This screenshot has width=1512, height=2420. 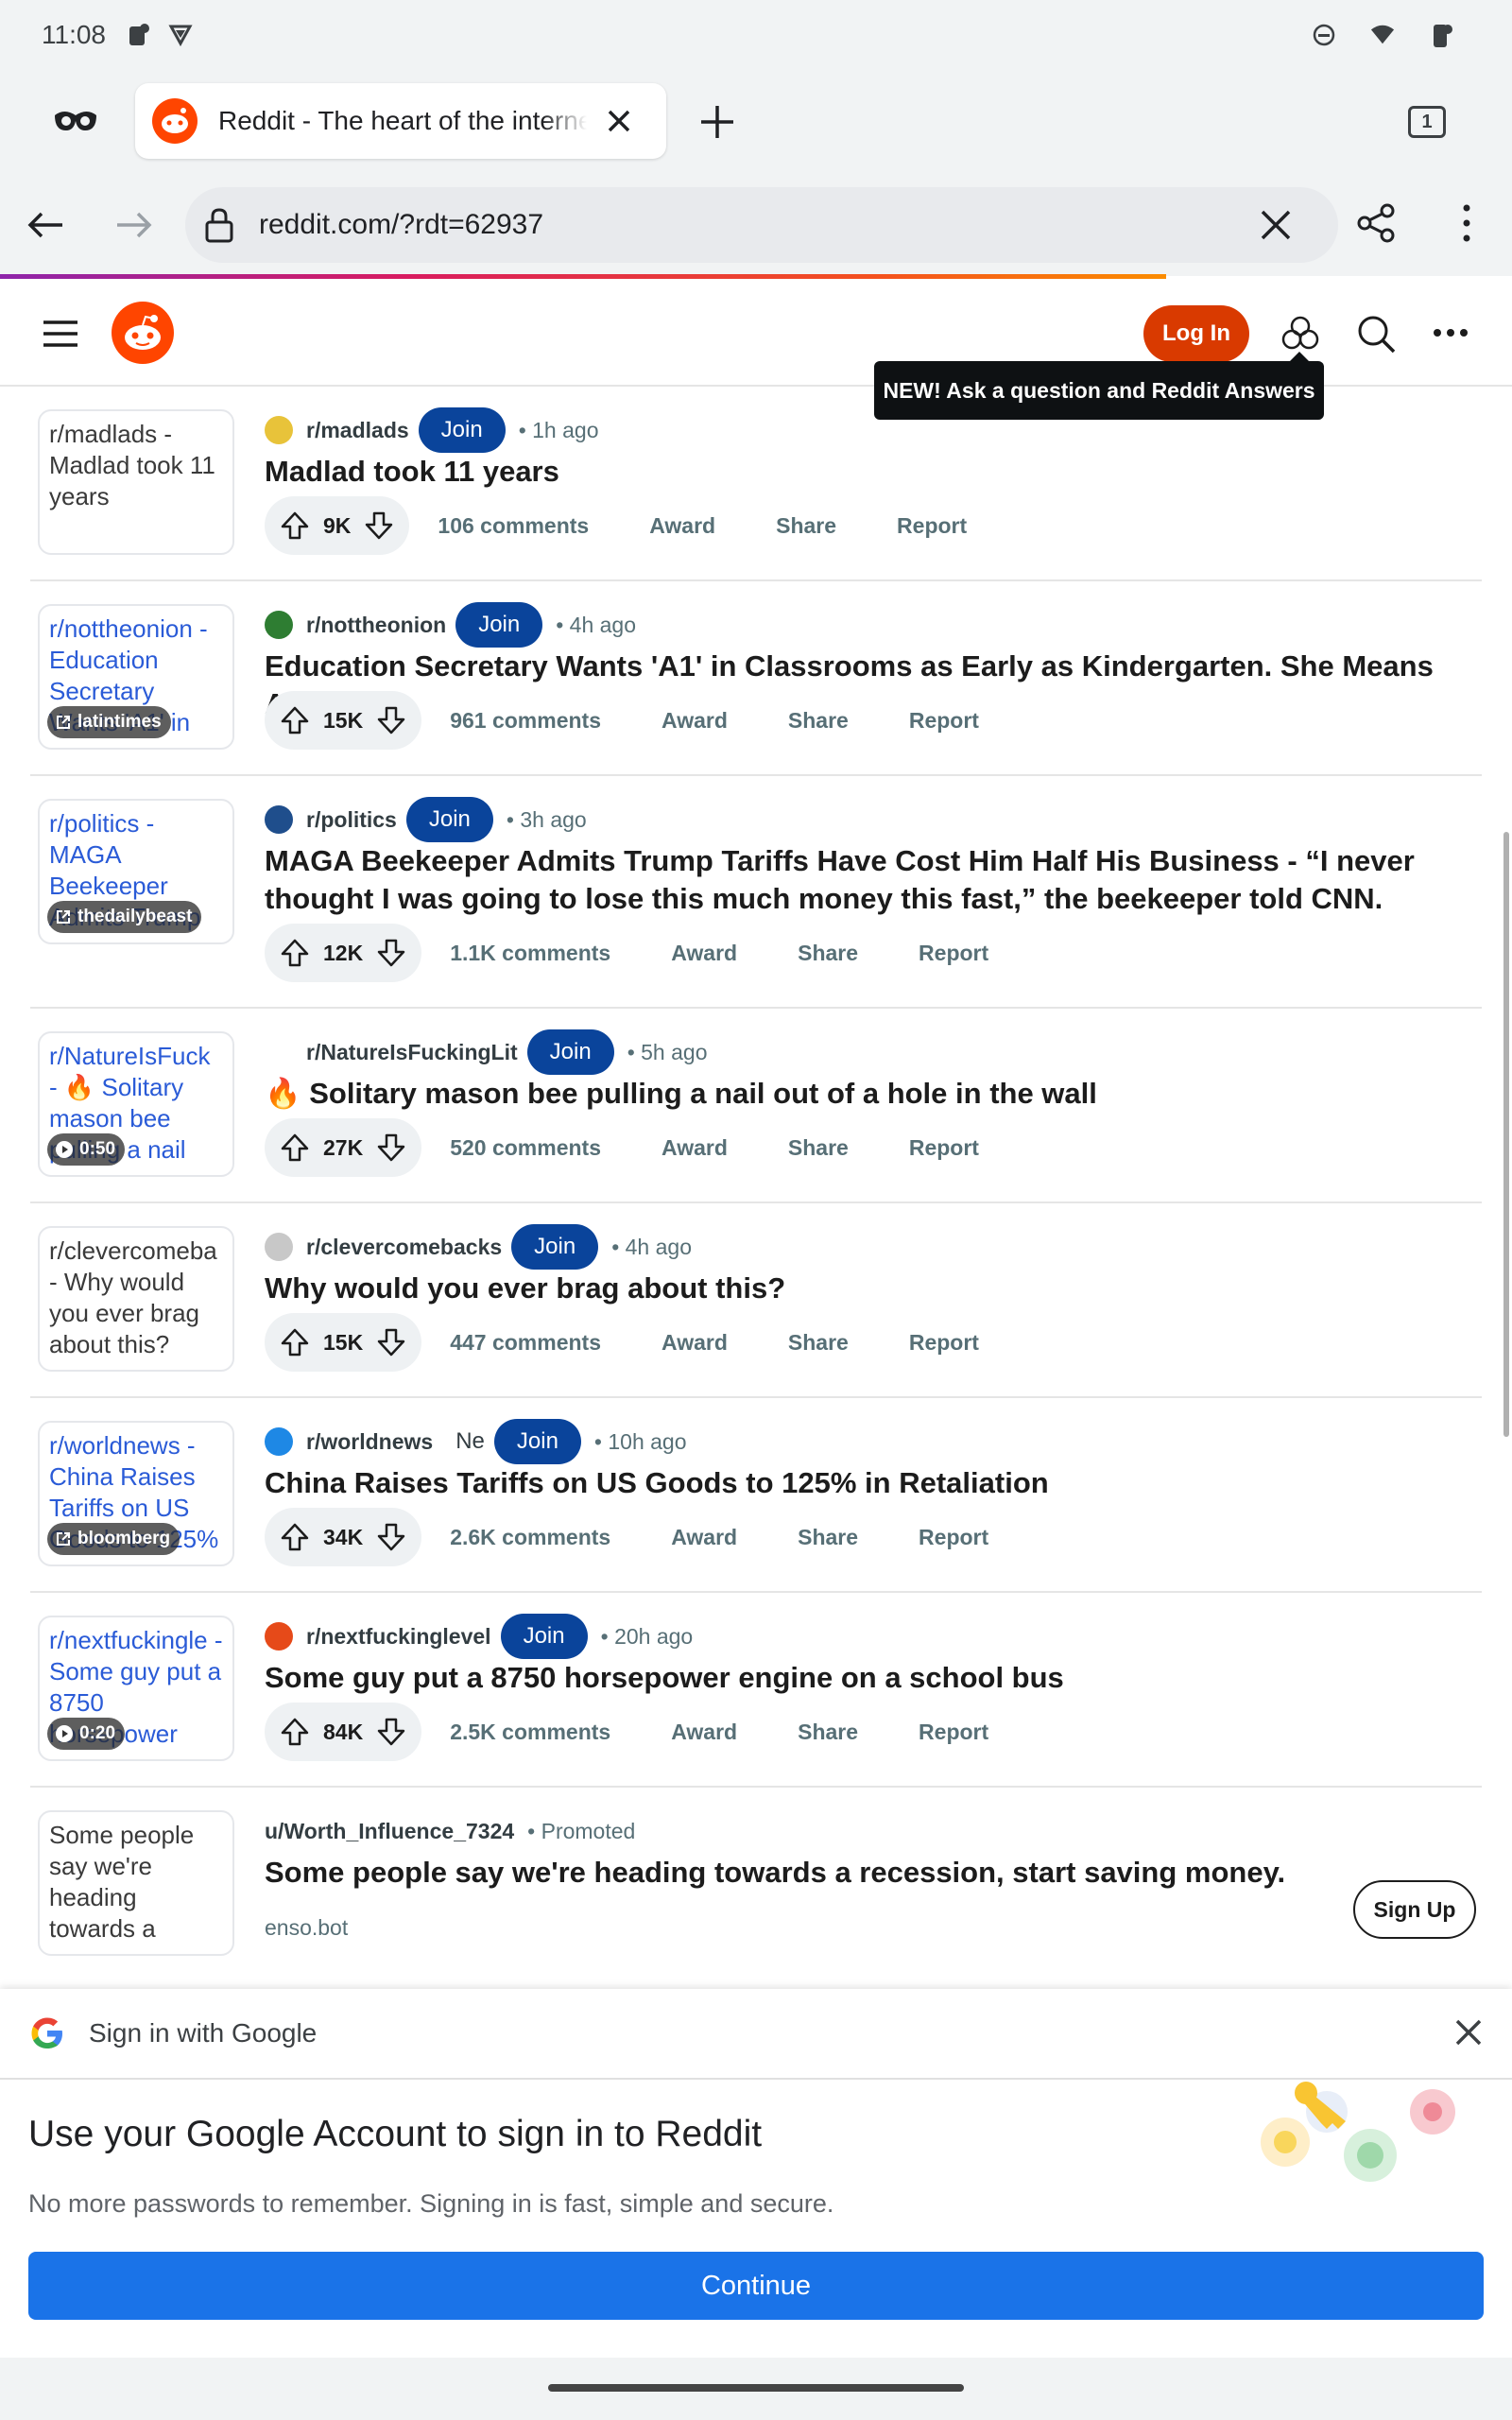 What do you see at coordinates (404, 1247) in the screenshot?
I see `subreddit-name: r/clevercomebacks` at bounding box center [404, 1247].